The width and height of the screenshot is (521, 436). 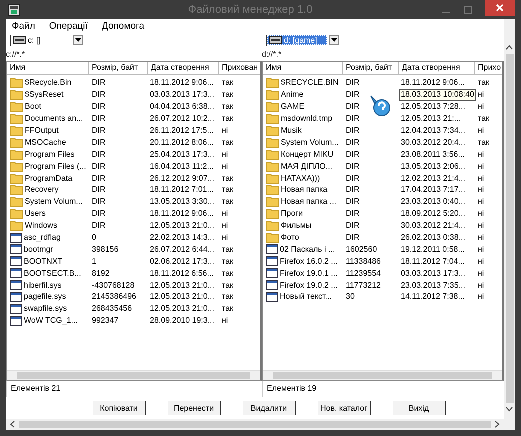 I want to click on size-cell-text: 268435456, so click(x=112, y=309).